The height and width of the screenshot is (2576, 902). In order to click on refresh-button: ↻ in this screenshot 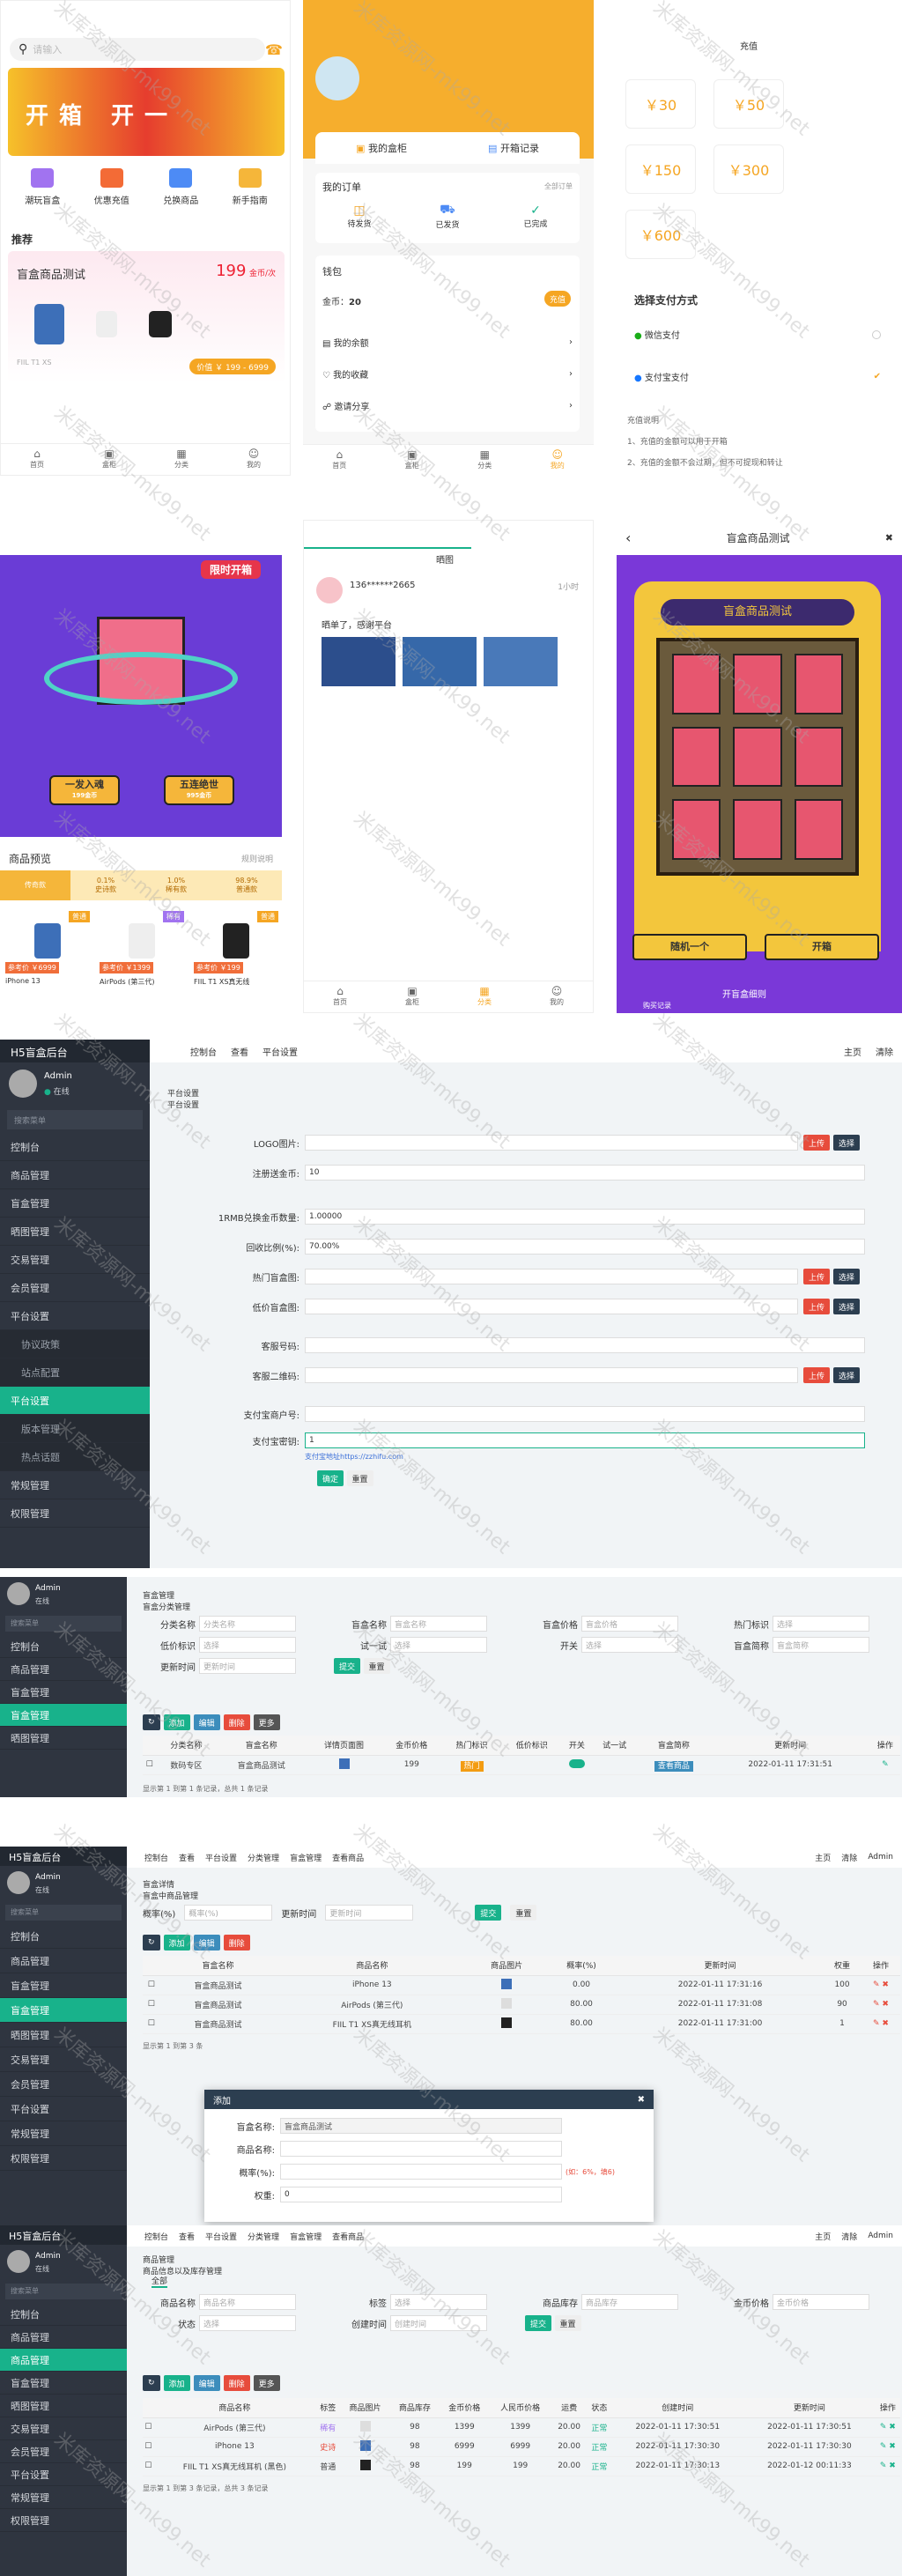, I will do `click(151, 1722)`.